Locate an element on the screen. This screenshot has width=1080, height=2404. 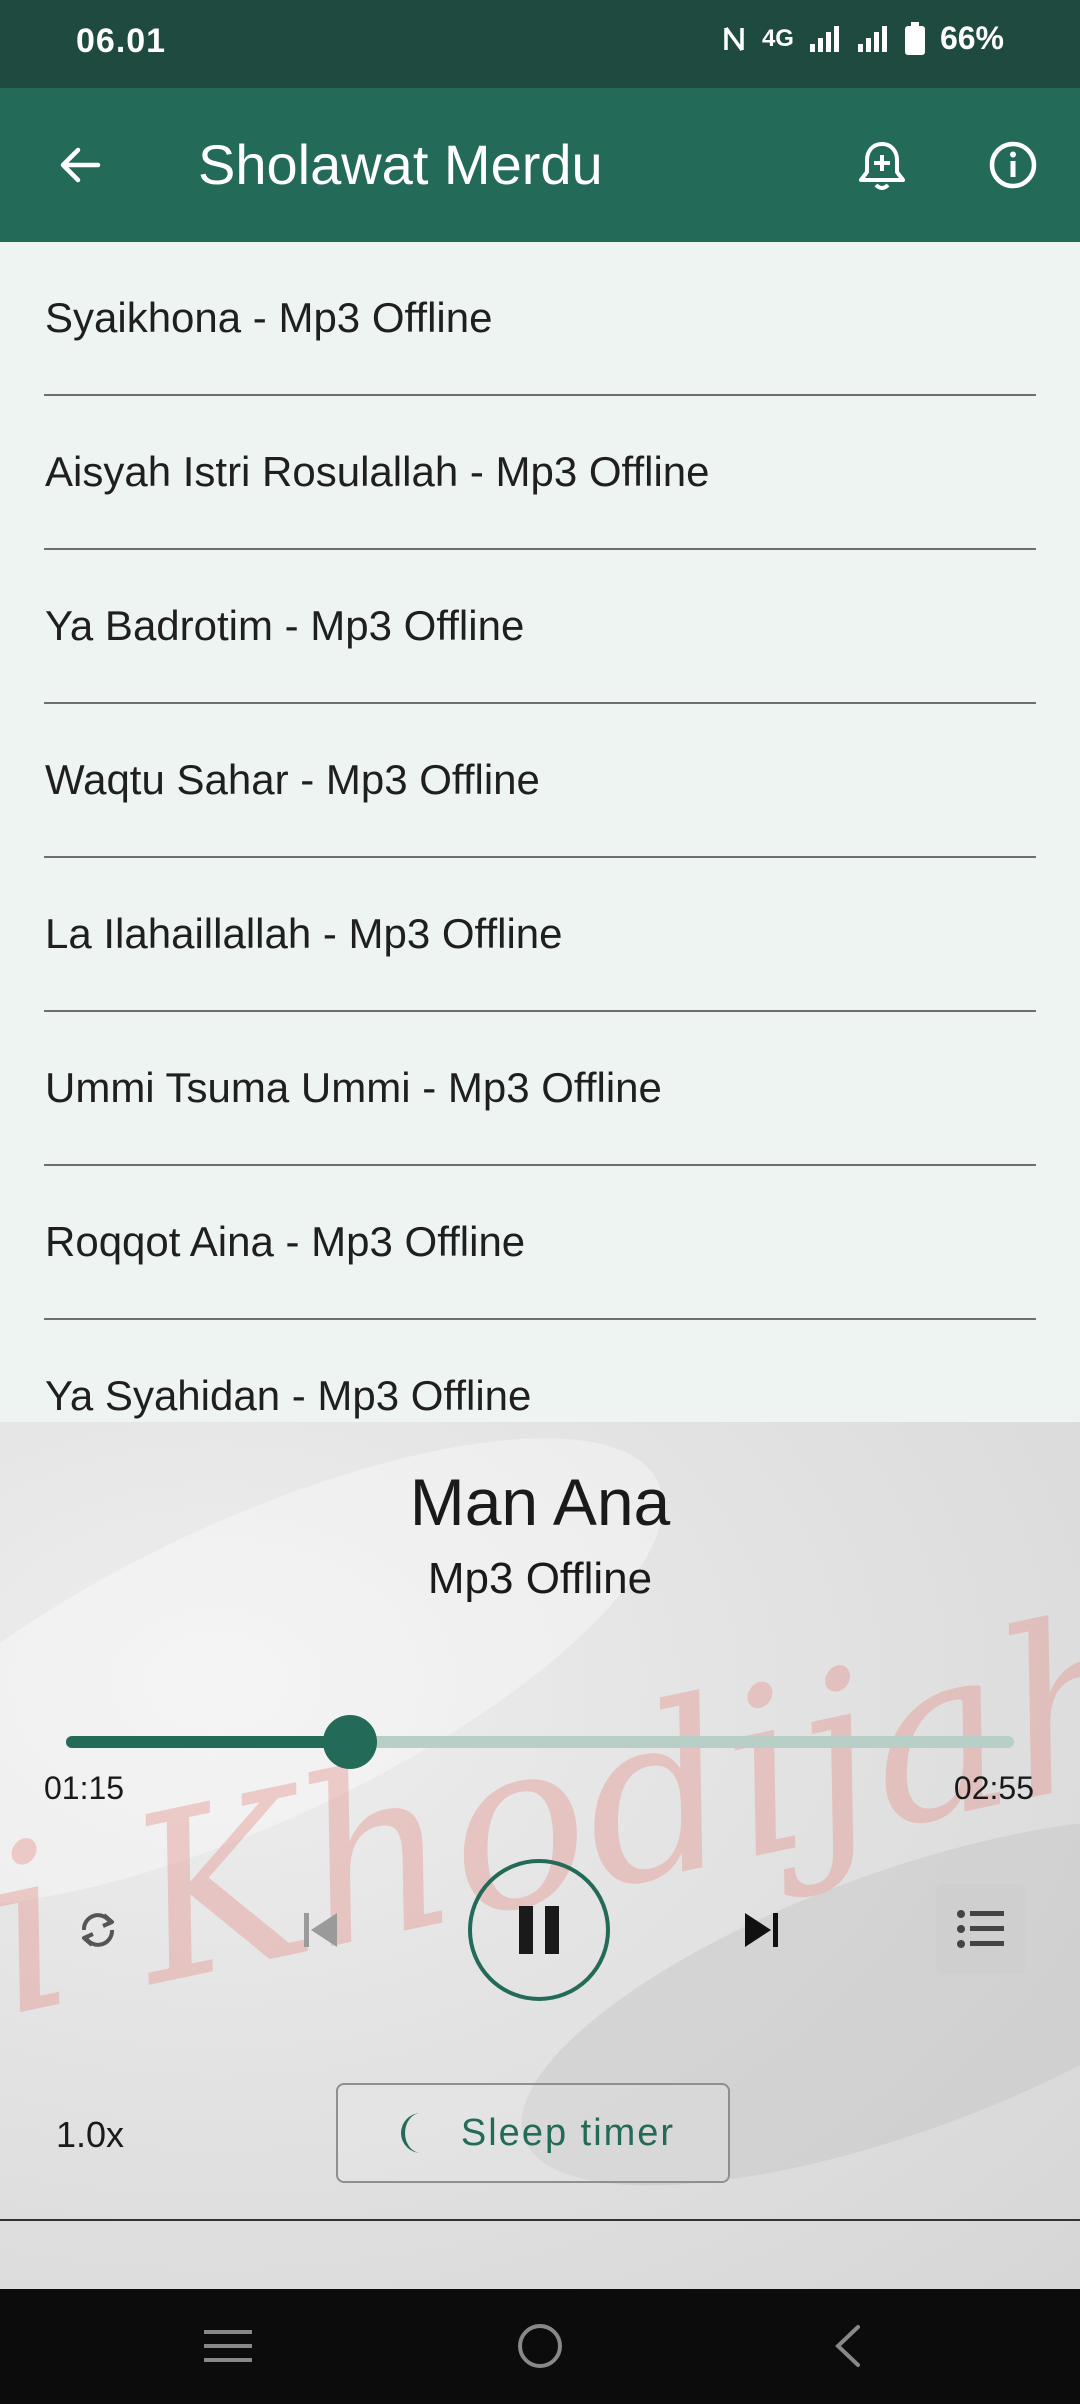
background-fabric is located at coordinates (779, 2002).